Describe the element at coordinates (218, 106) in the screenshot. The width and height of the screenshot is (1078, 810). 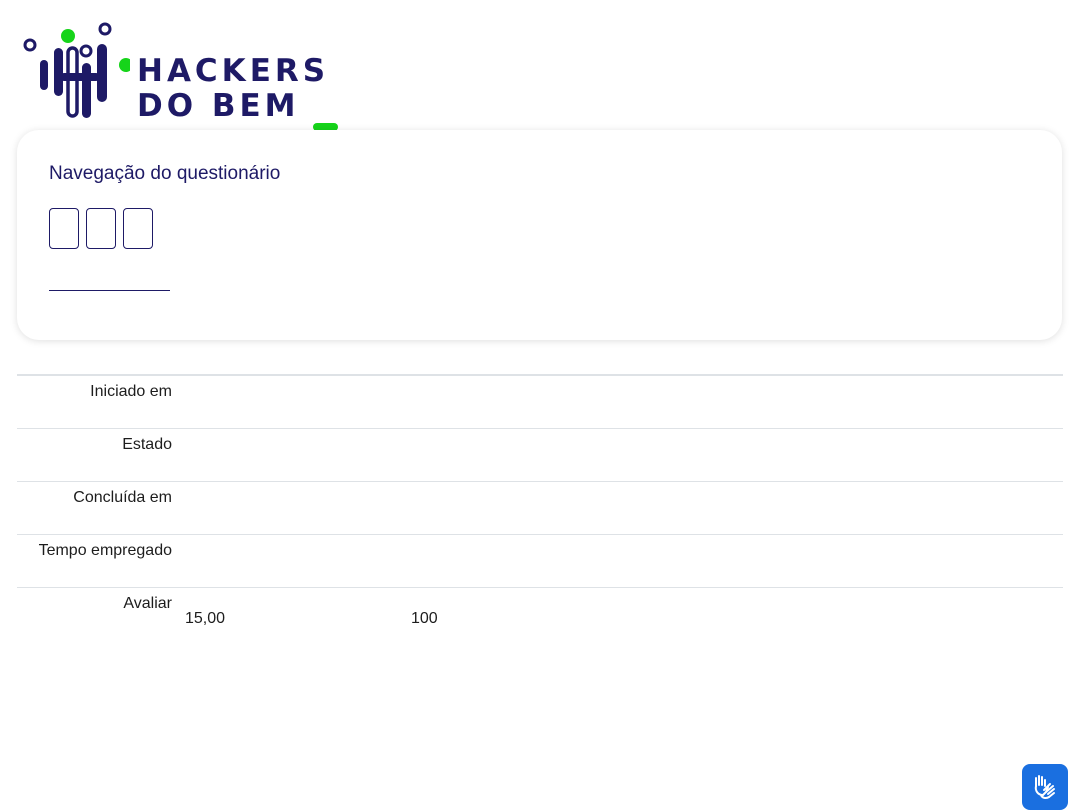
I see `logo-text-do-bem: DO BEM` at that location.